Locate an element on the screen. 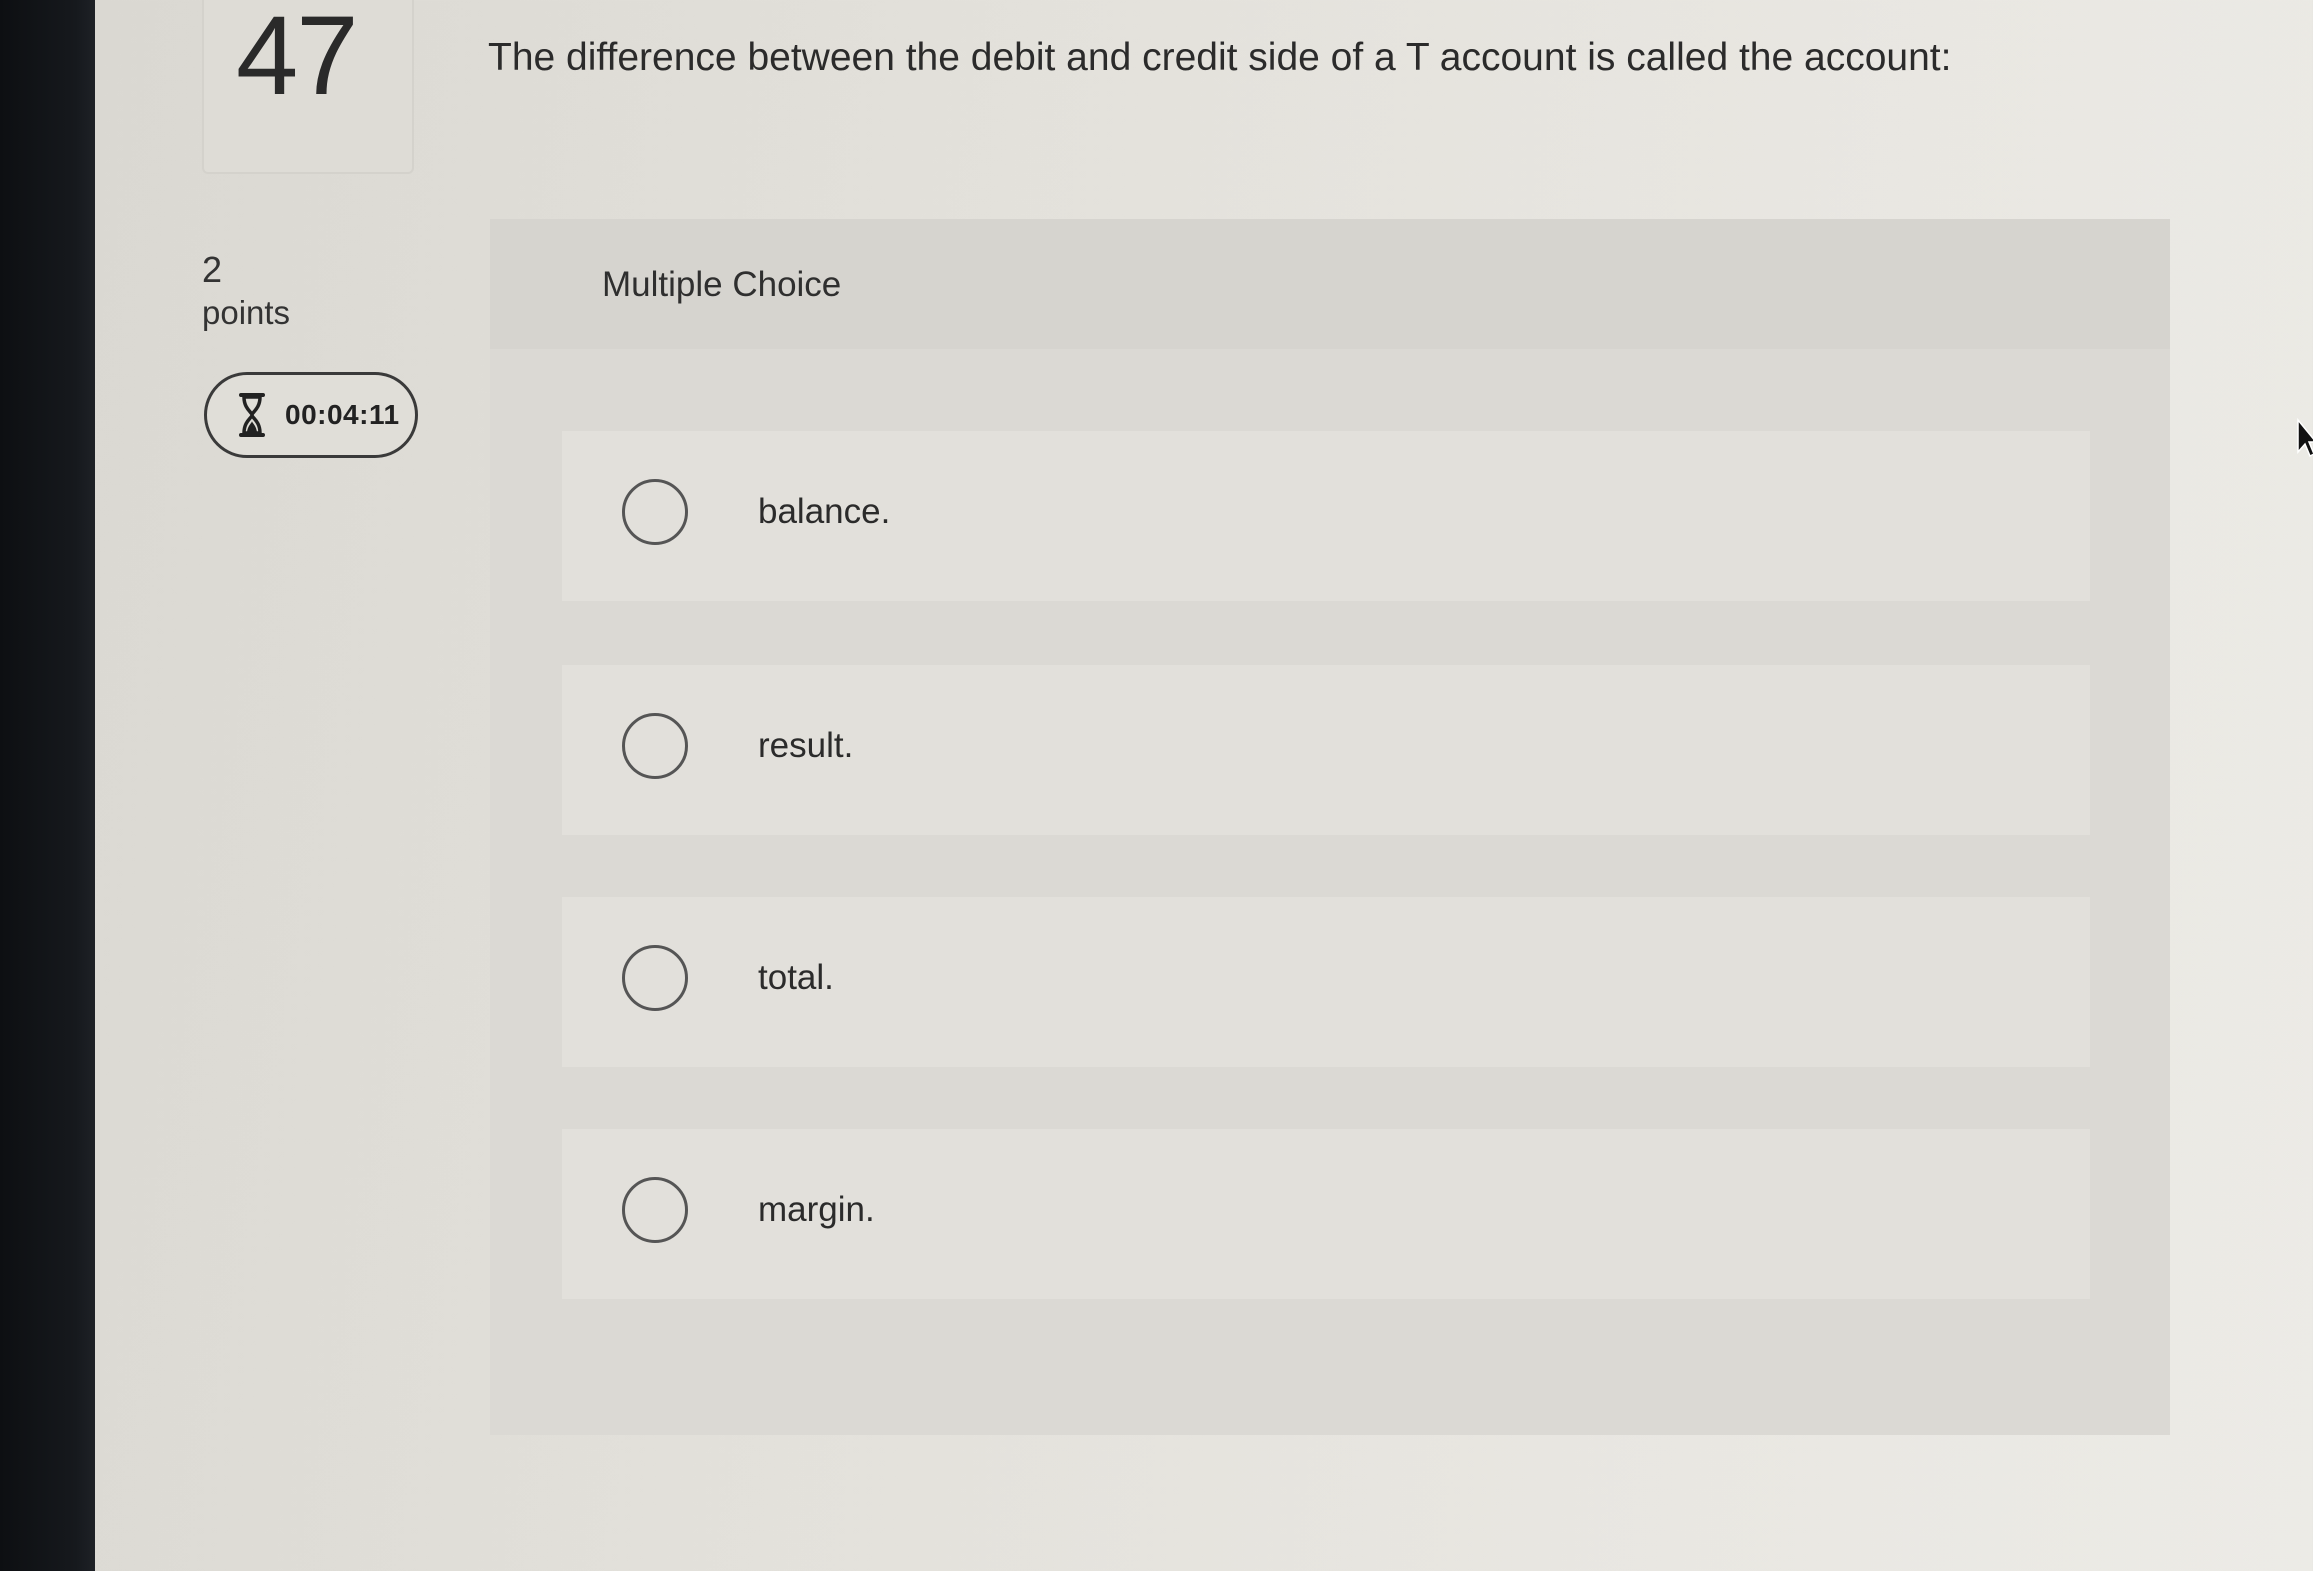 The height and width of the screenshot is (1571, 2313). hourglass-icon is located at coordinates (252, 415).